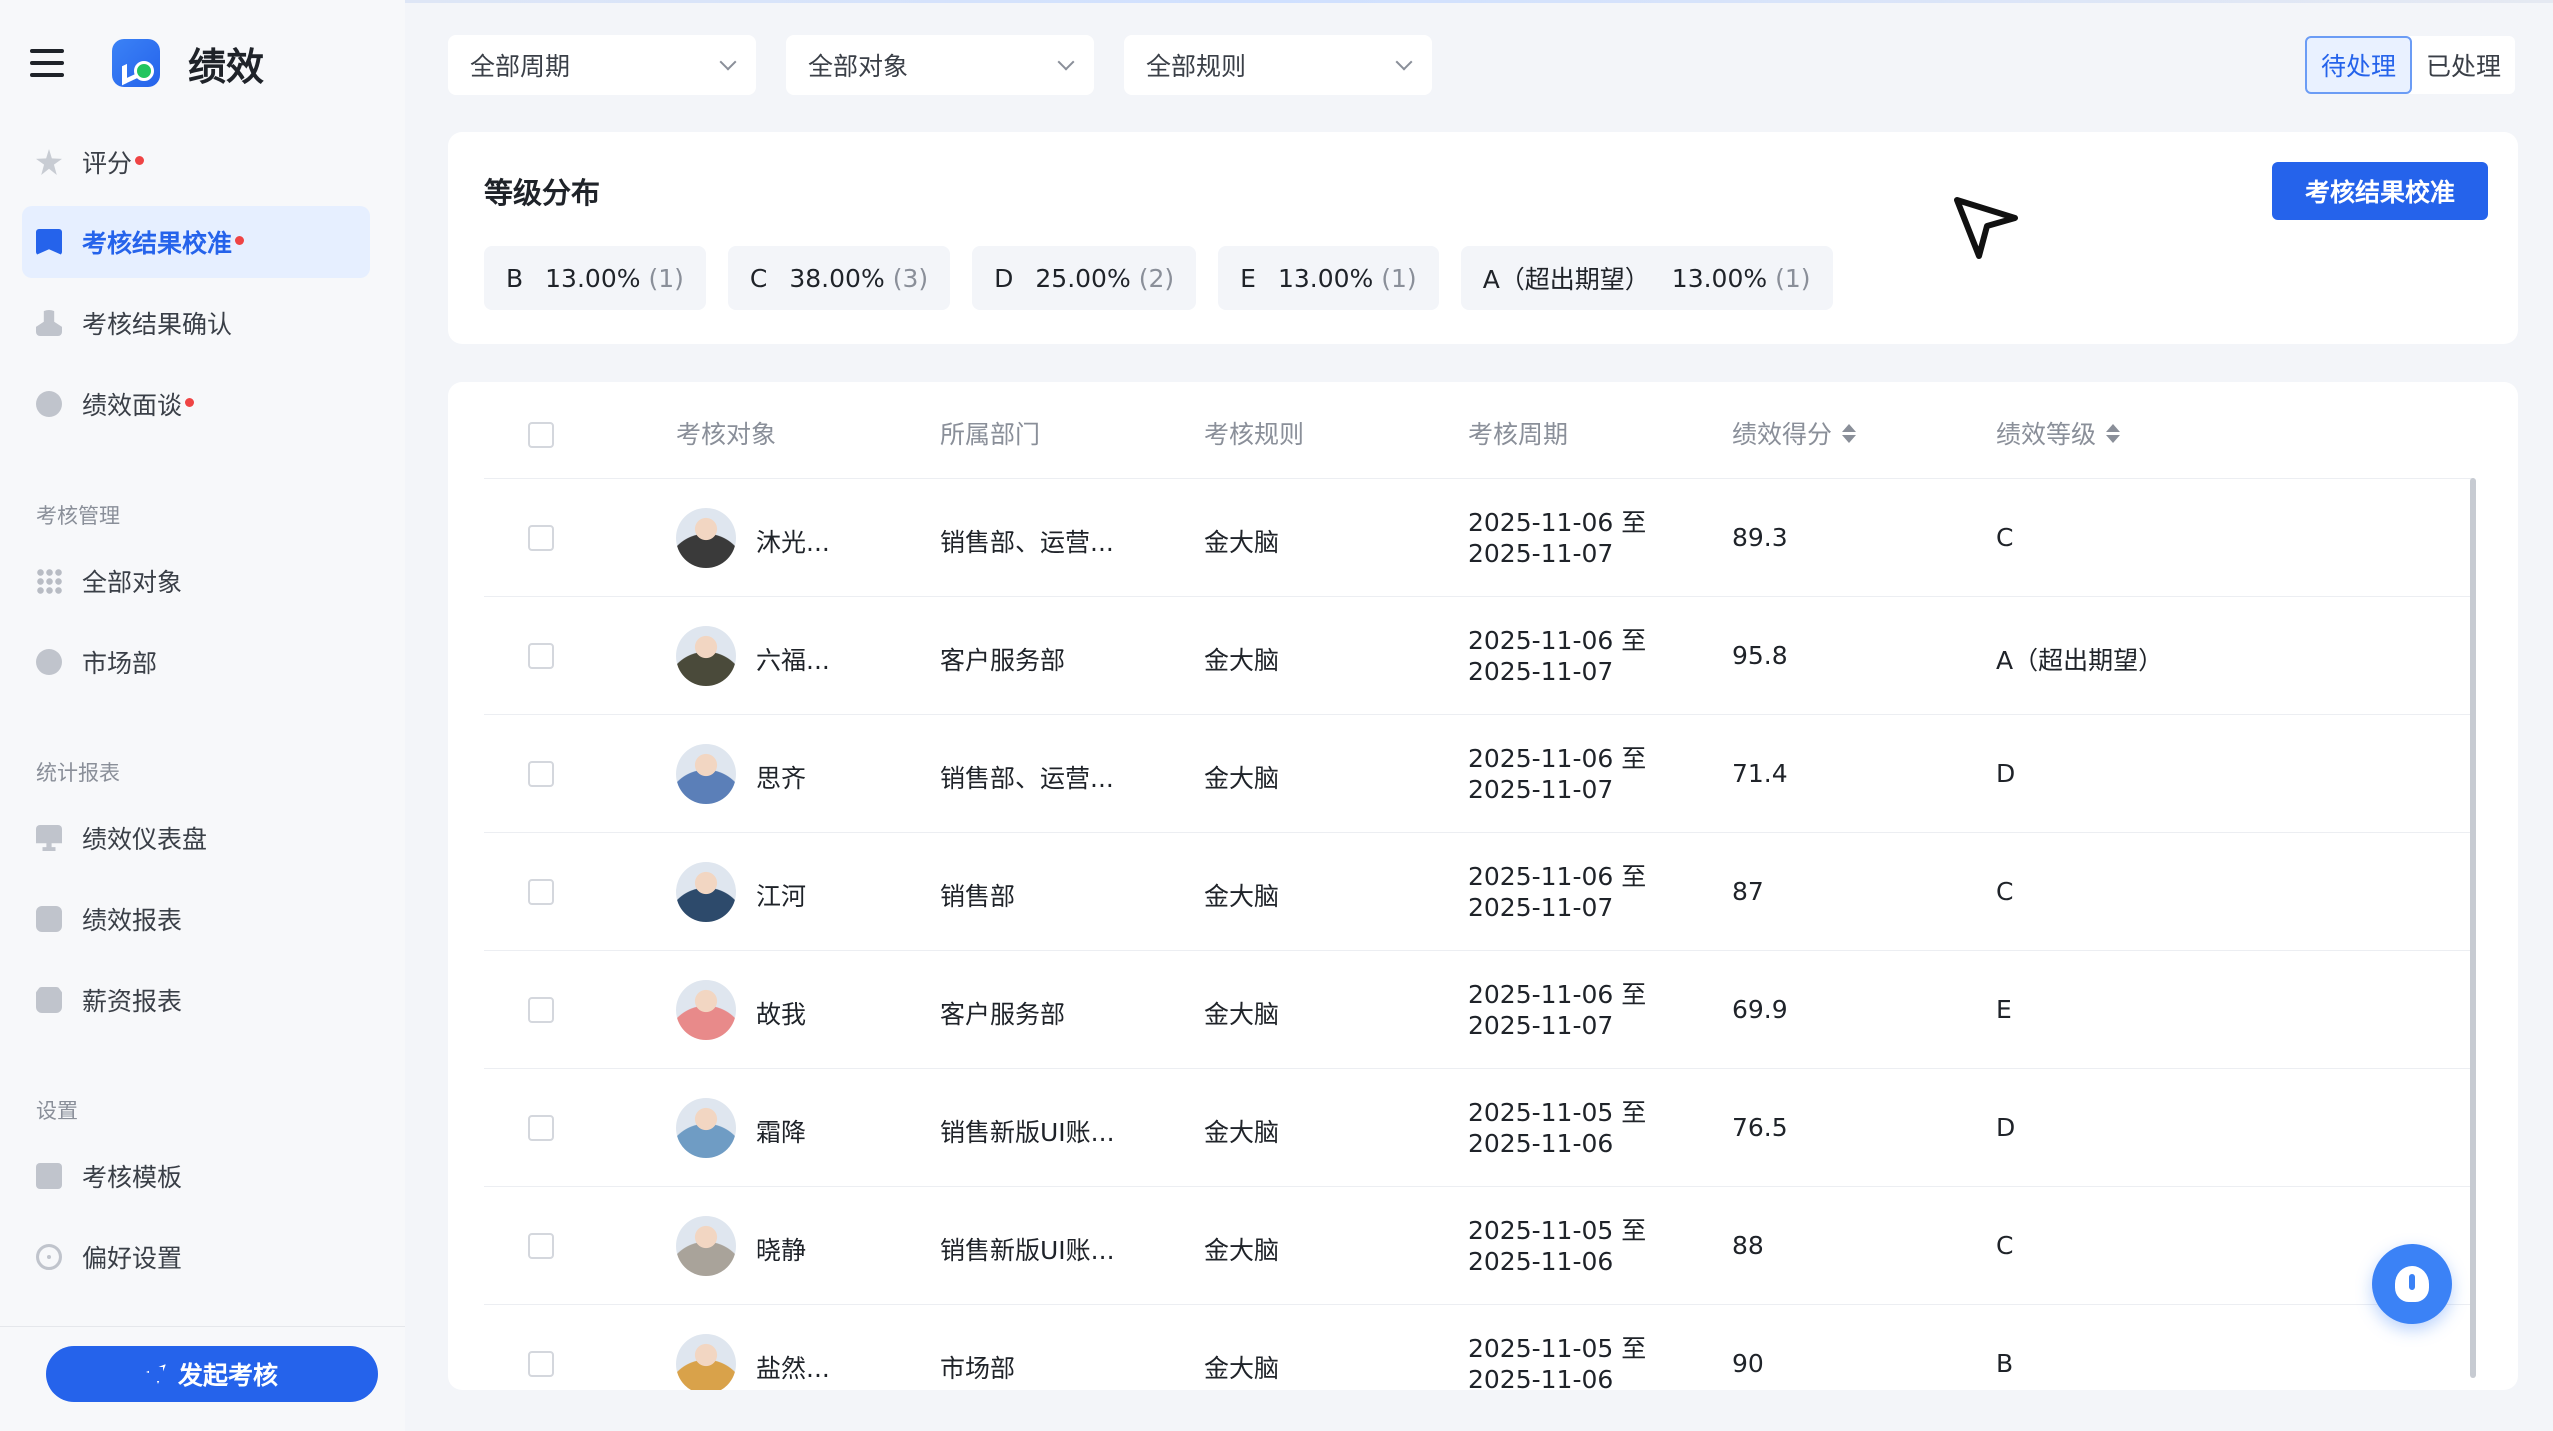 Image resolution: width=2553 pixels, height=1431 pixels. I want to click on sidebar-divider, so click(202, 1326).